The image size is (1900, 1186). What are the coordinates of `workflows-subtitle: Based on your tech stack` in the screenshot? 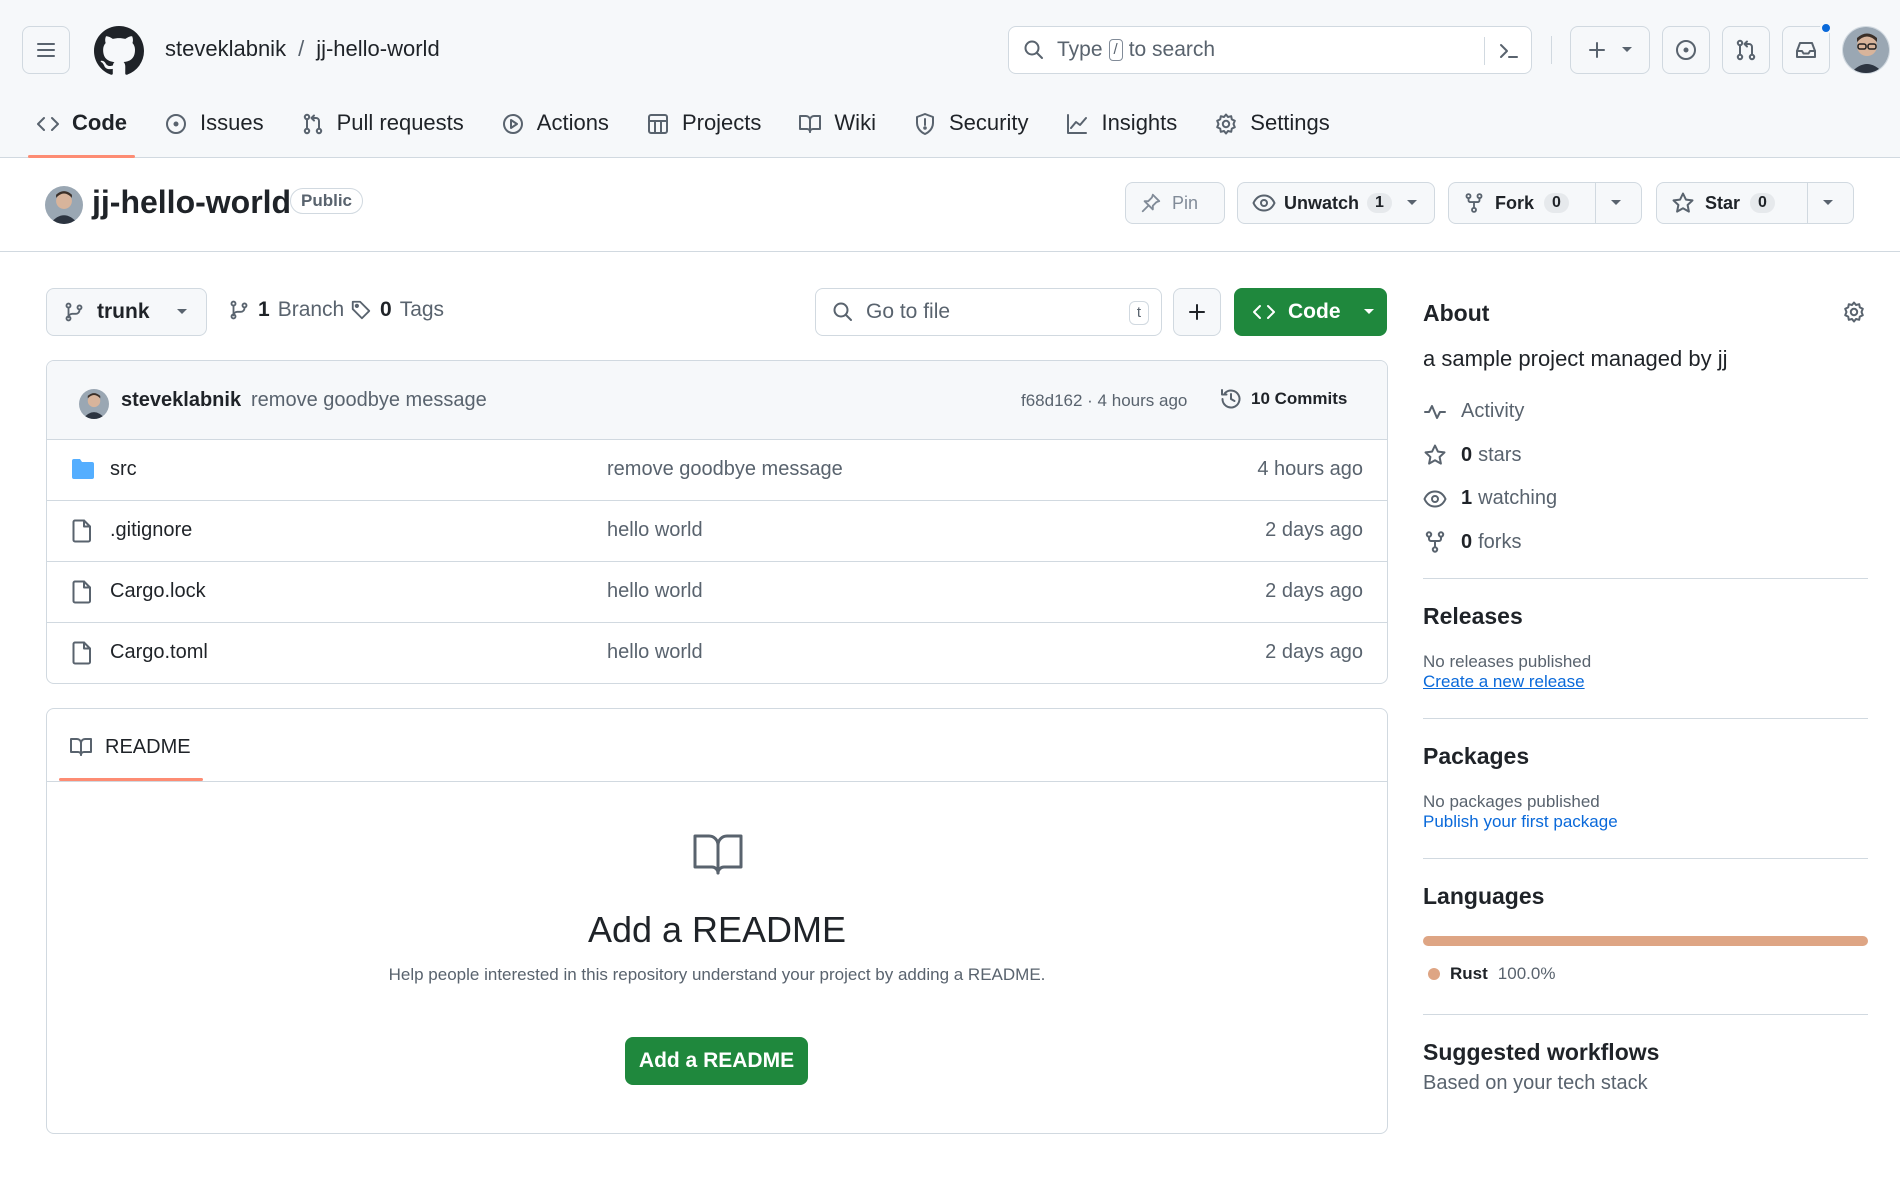 It's located at (1535, 1083).